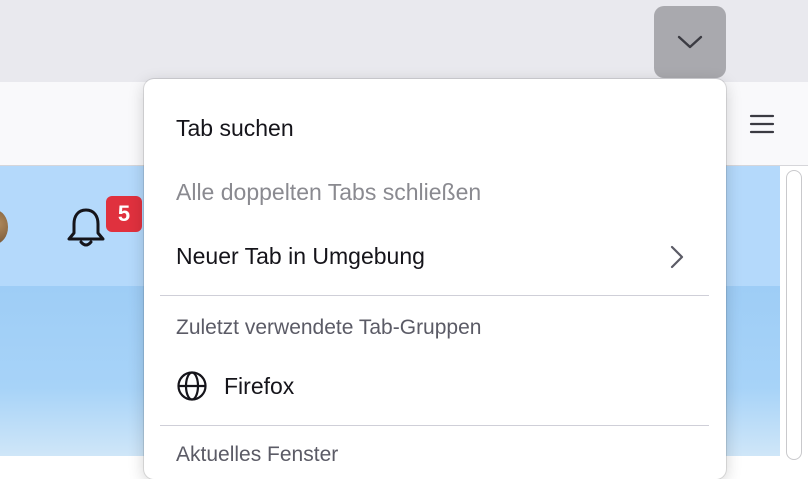  I want to click on current-window-header: Aktuelles Fenster, so click(257, 454).